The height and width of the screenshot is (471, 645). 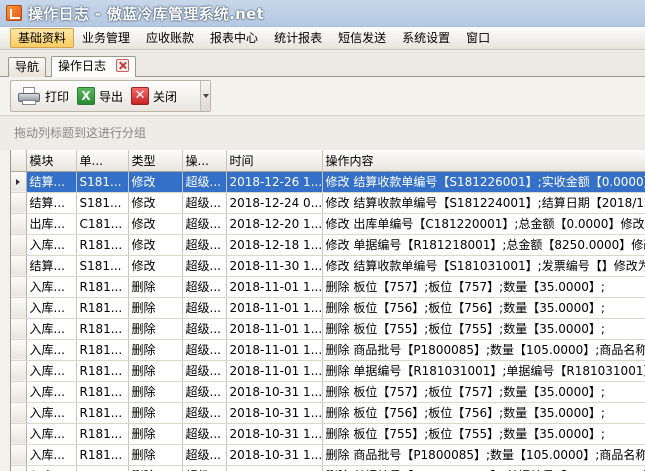 I want to click on group-by-panel: 拖动列标题到这进行分组, so click(x=322, y=132).